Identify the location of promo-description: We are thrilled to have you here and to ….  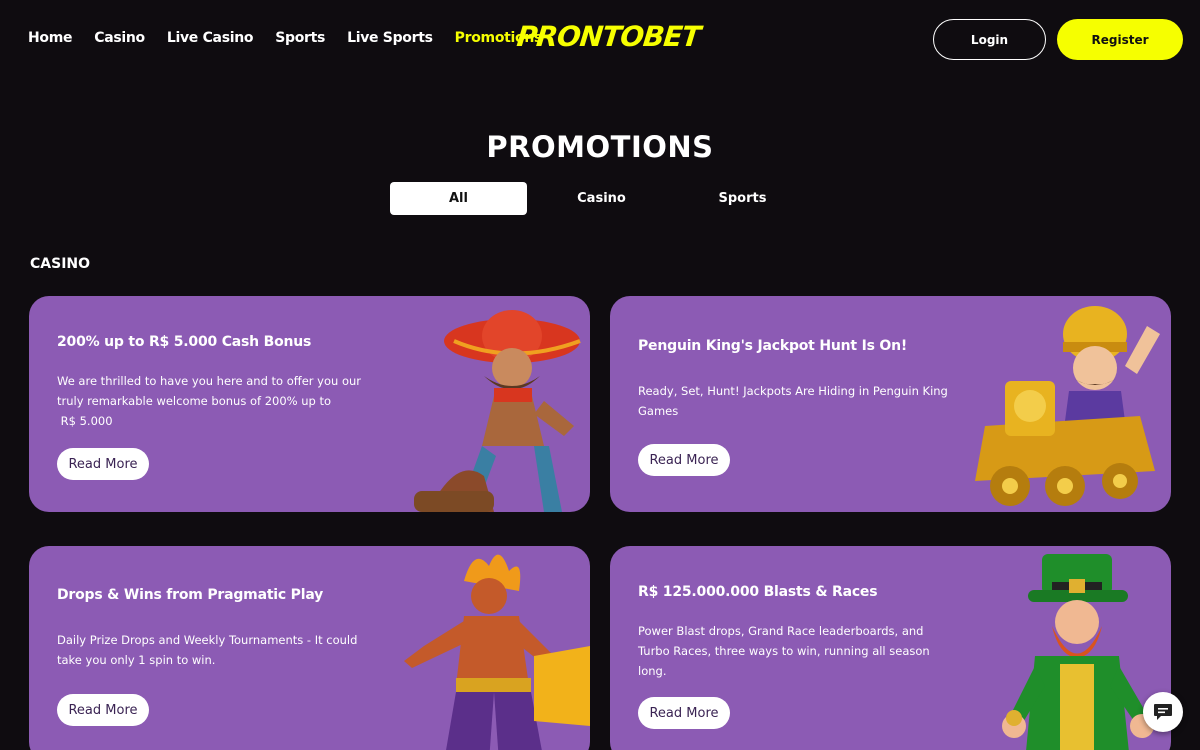
(217, 401).